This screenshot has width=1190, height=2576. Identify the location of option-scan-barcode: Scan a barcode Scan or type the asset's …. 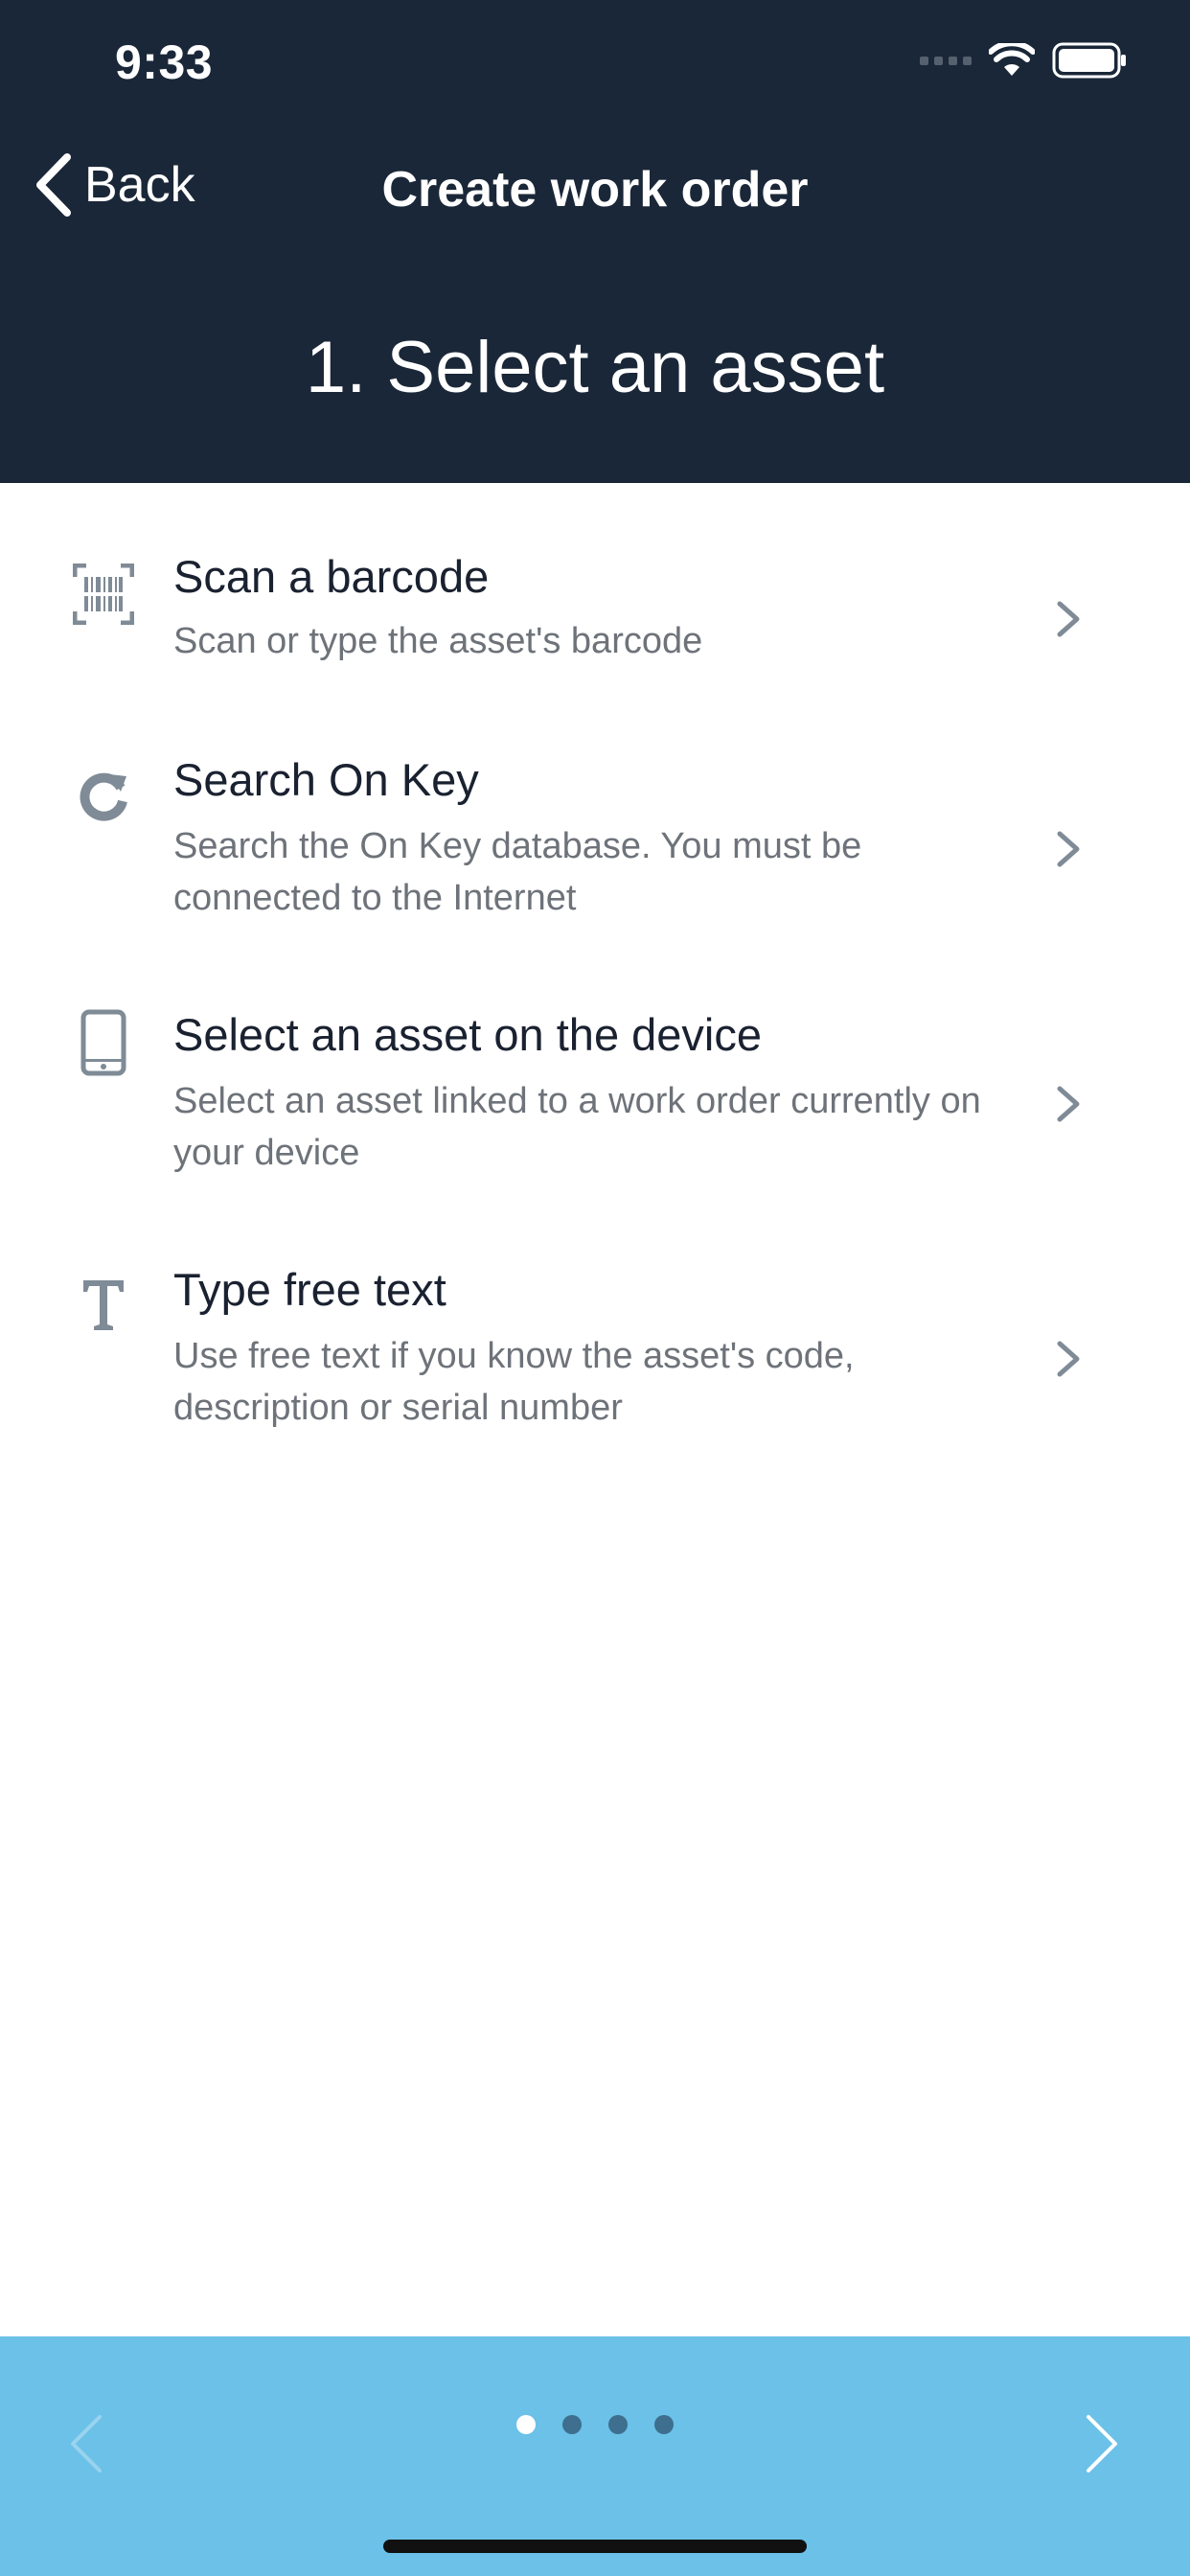
(595, 626).